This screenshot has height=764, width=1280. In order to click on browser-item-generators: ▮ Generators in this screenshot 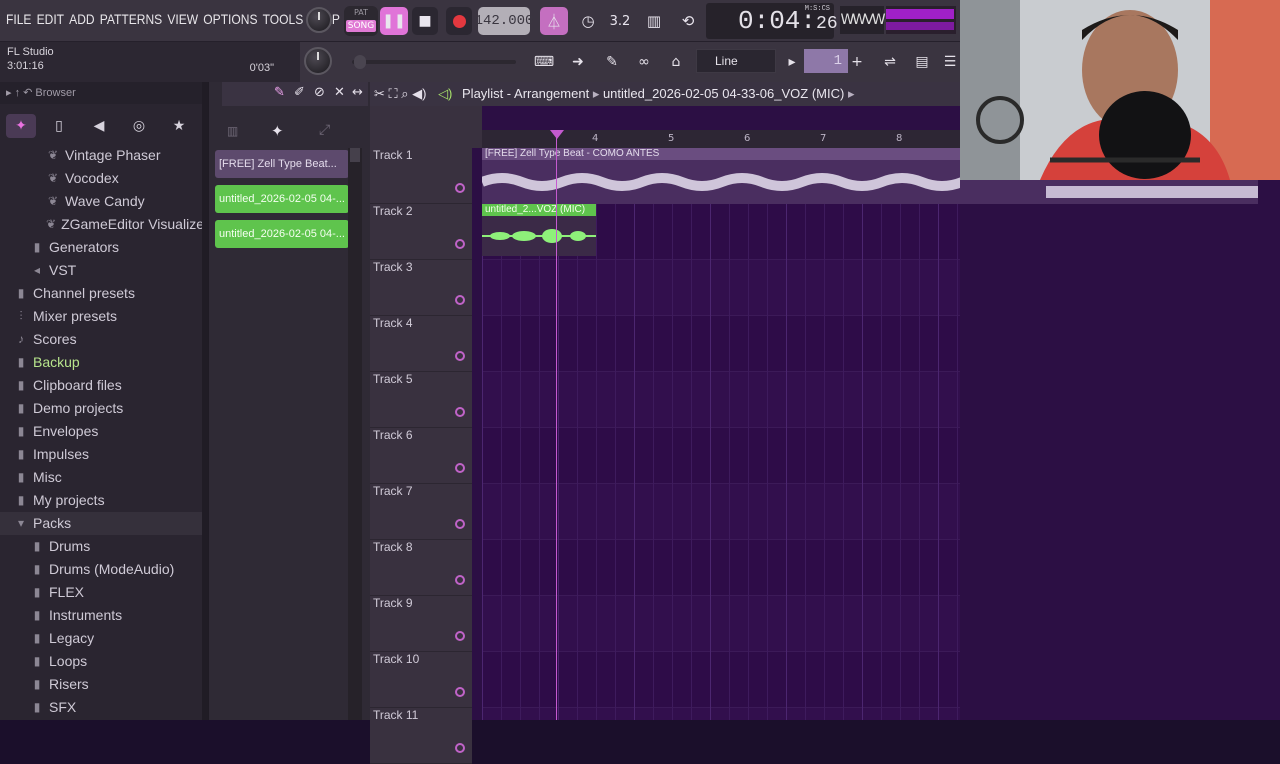, I will do `click(104, 247)`.